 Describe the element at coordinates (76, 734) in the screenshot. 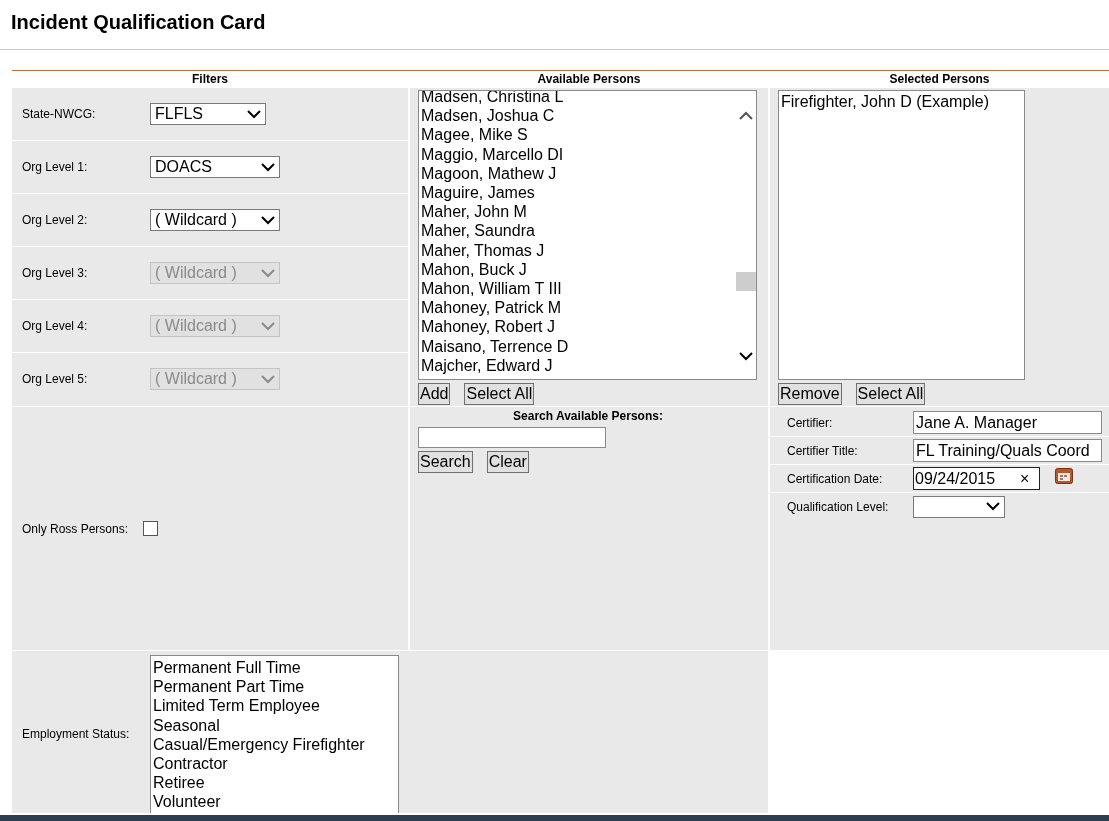

I see `field-label: Employment Status:` at that location.